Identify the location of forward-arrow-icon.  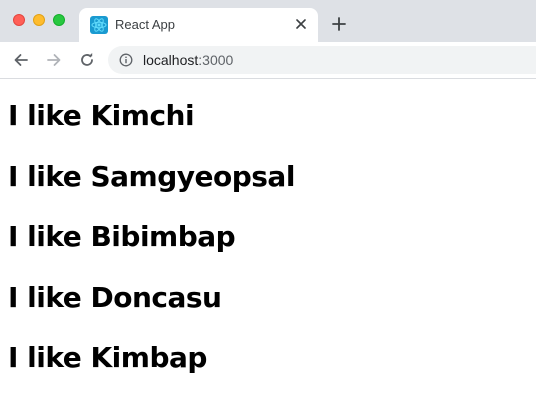
(54, 60).